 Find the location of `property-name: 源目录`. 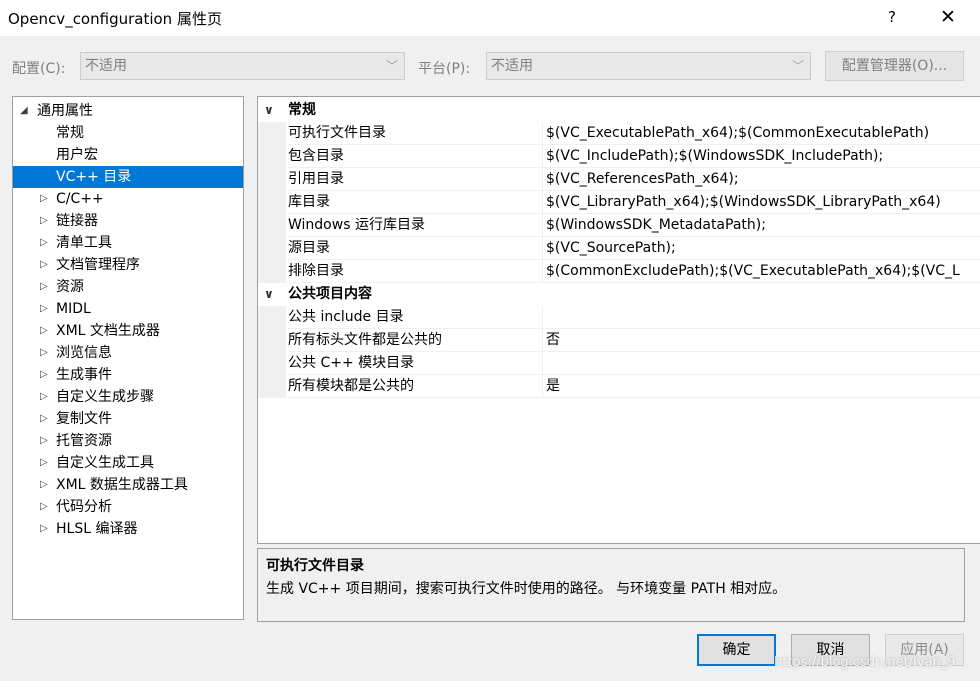

property-name: 源目录 is located at coordinates (415, 248).